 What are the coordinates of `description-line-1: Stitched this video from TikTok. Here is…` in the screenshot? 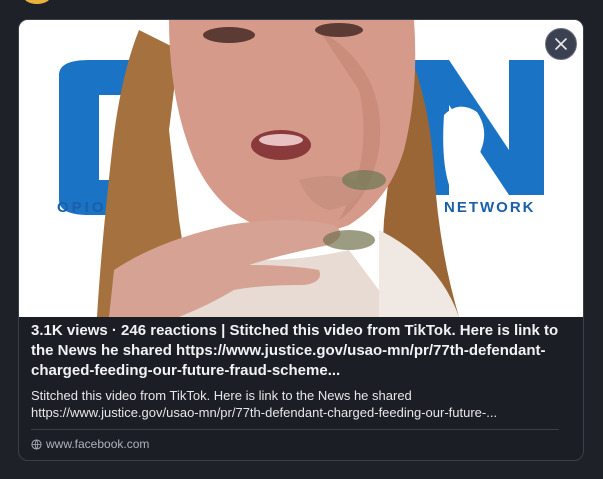 It's located at (221, 395).